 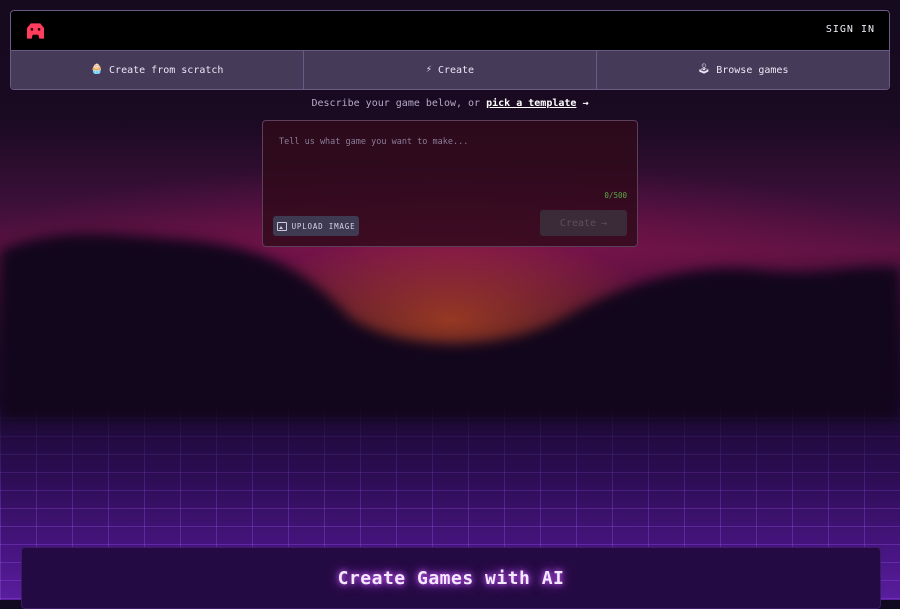 I want to click on pick-template-link: pick a template, so click(x=531, y=103).